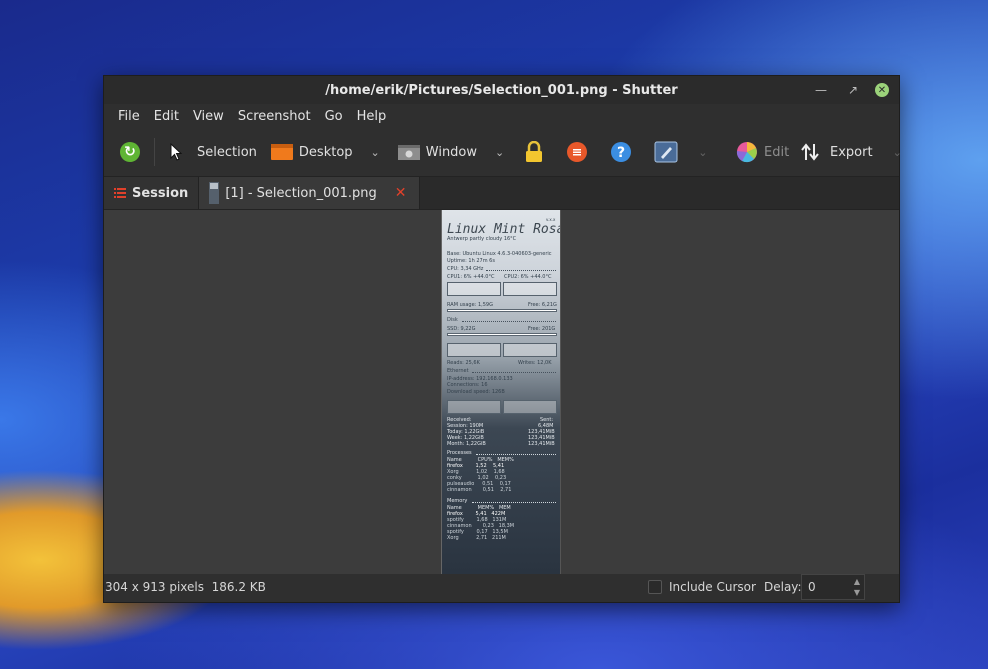 This screenshot has width=988, height=669. I want to click on lock-icon, so click(534, 151).